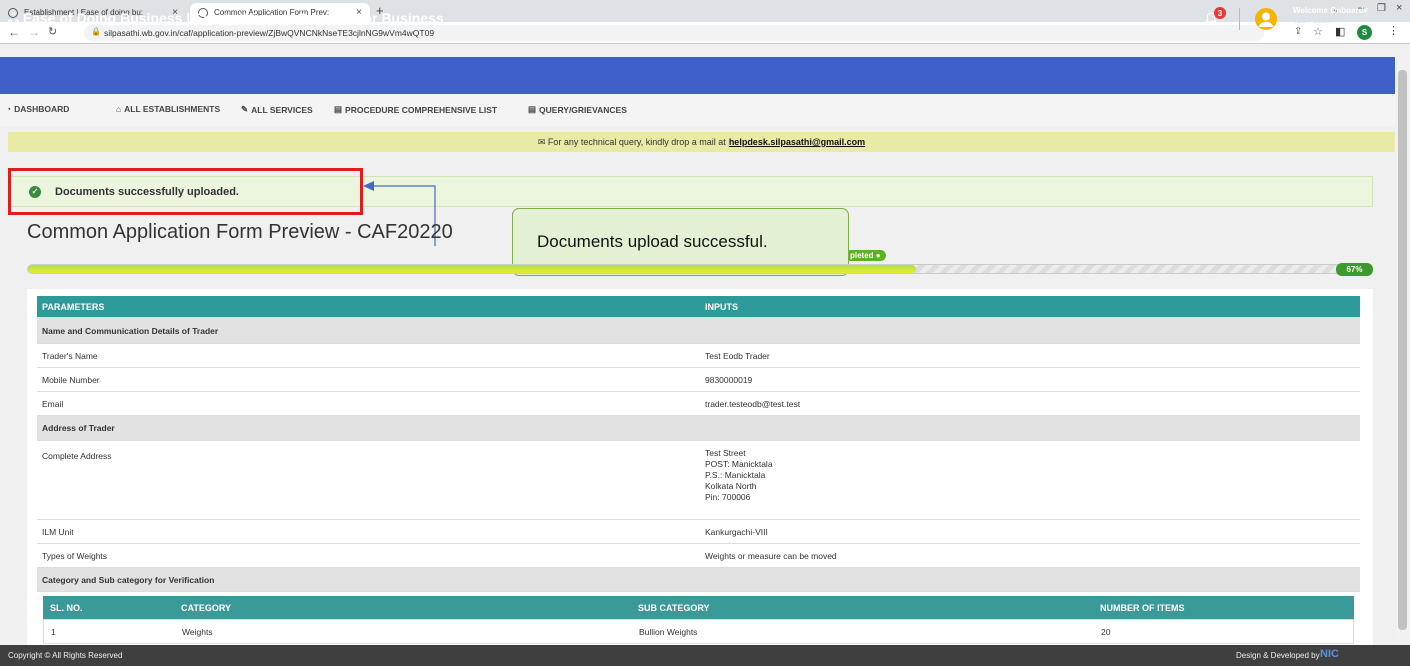 This screenshot has width=1410, height=666. I want to click on nav-dashboard: ◔ DASHBOARD, so click(37, 109).